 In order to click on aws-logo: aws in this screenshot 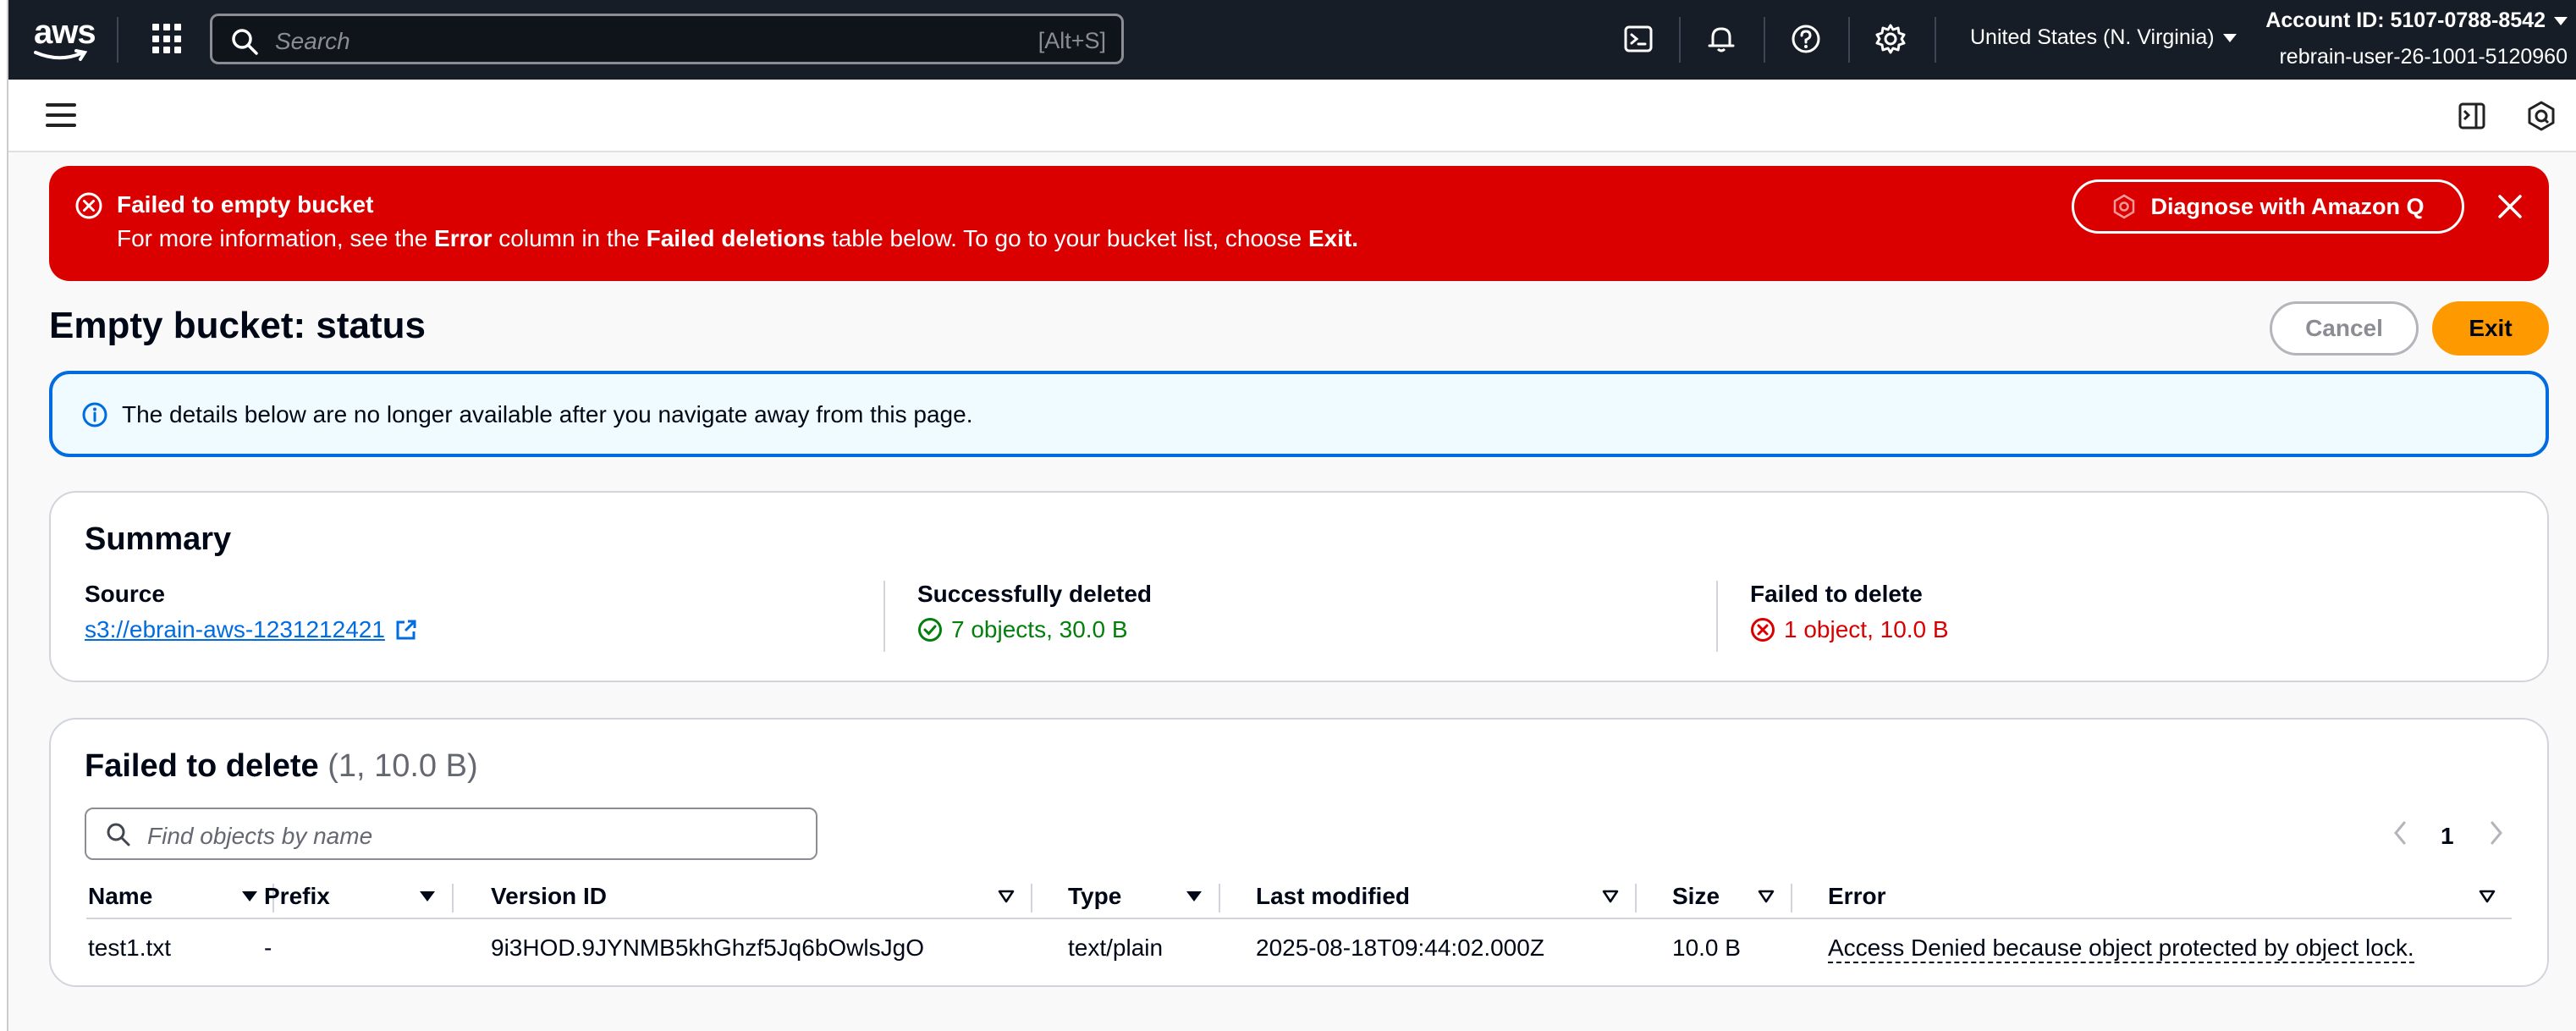, I will do `click(65, 38)`.